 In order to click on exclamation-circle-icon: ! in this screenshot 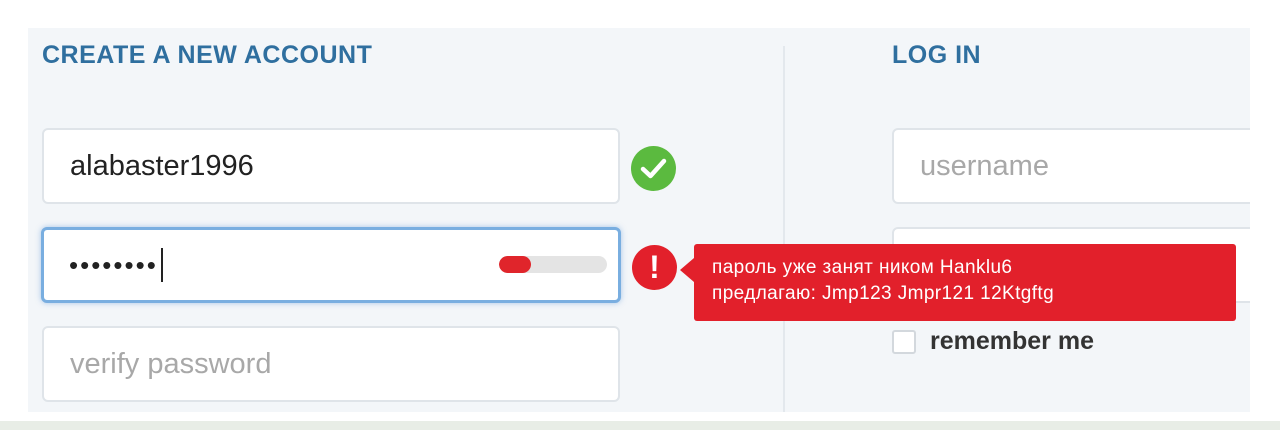, I will do `click(654, 267)`.